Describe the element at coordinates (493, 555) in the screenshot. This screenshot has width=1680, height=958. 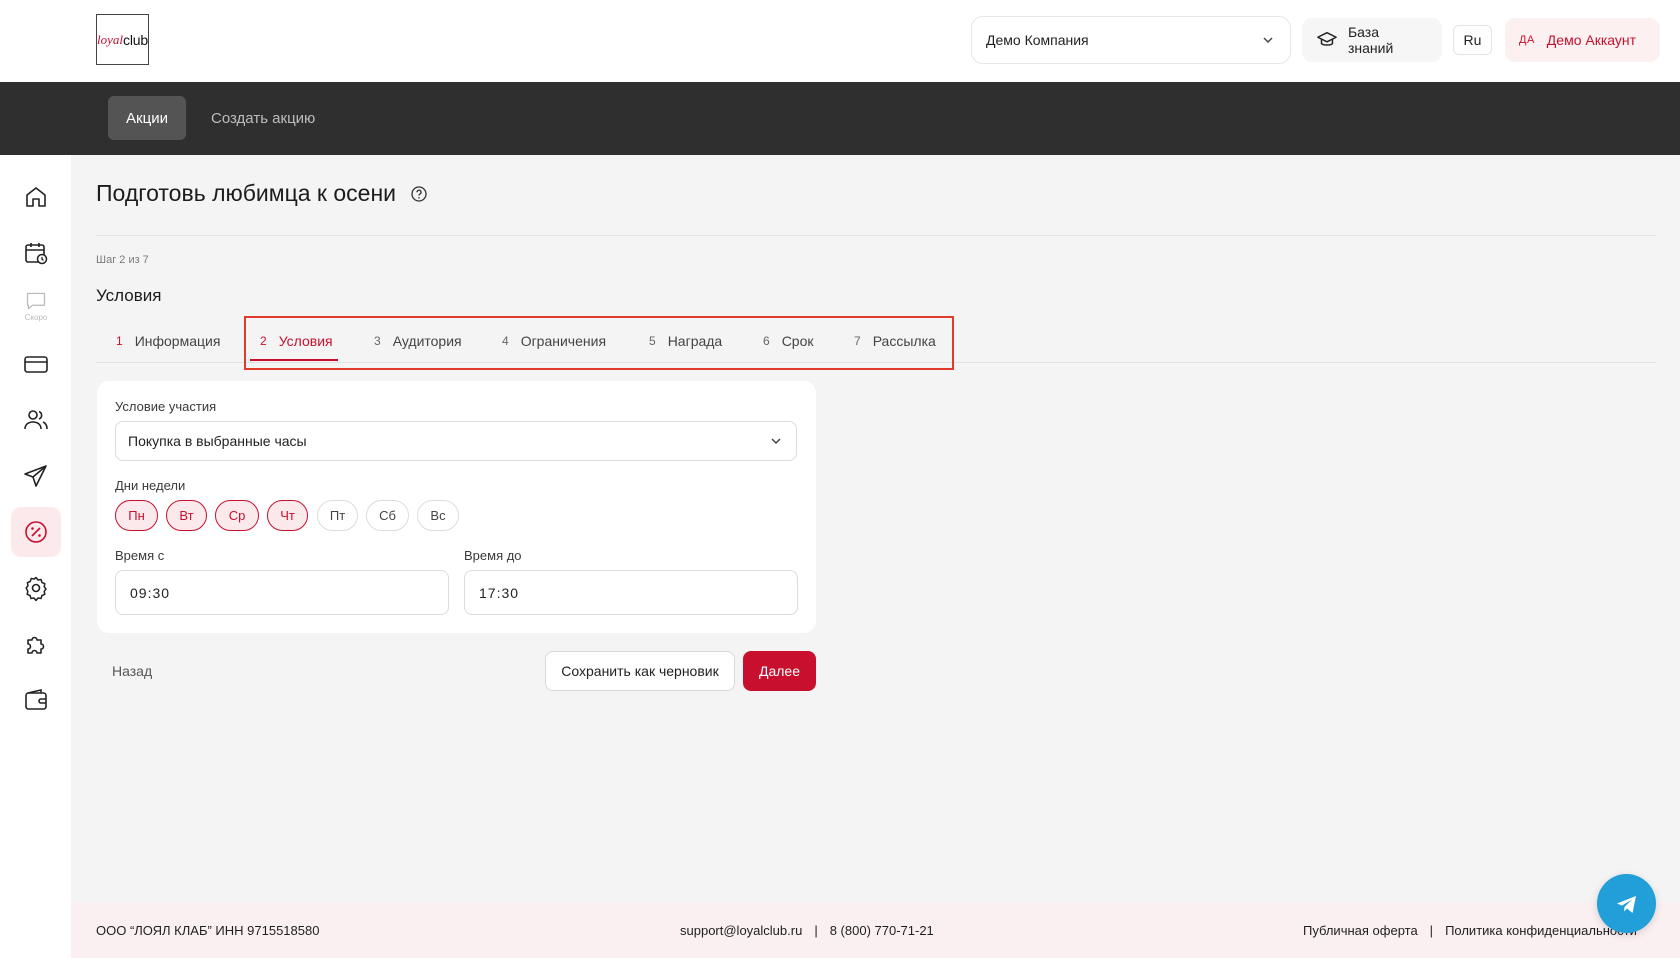
I see `time-to-label: Время до` at that location.